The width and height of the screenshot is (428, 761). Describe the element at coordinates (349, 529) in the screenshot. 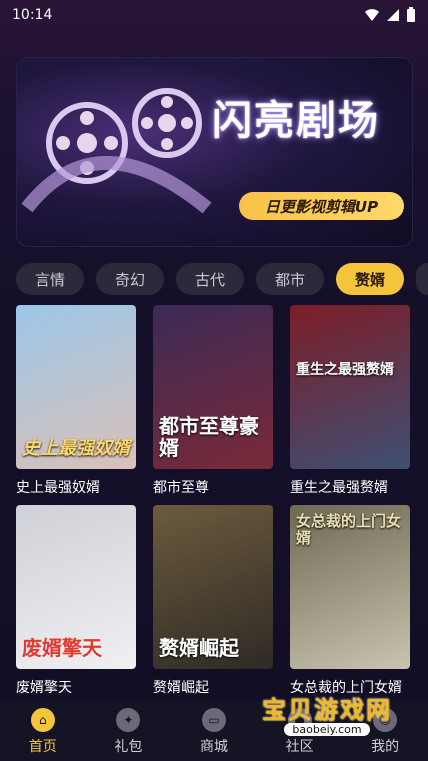

I see `cover-title-art: 女总裁的上门女婿` at that location.